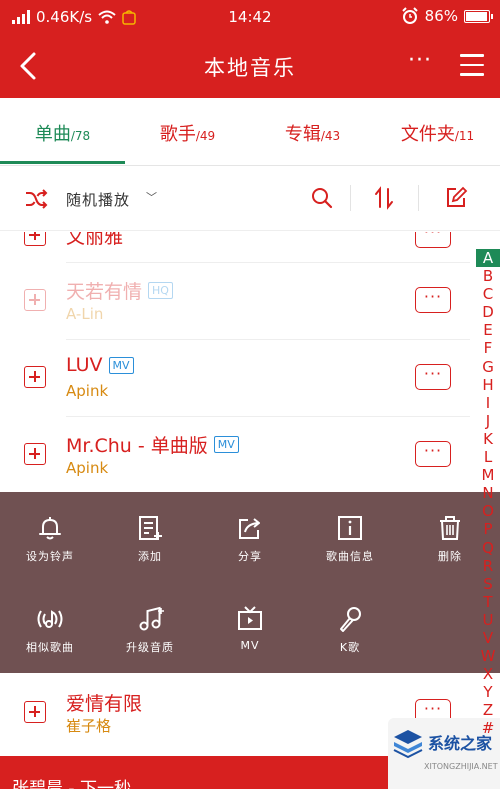 This screenshot has height=789, width=500. What do you see at coordinates (409, 15) in the screenshot?
I see `alarm-icon` at bounding box center [409, 15].